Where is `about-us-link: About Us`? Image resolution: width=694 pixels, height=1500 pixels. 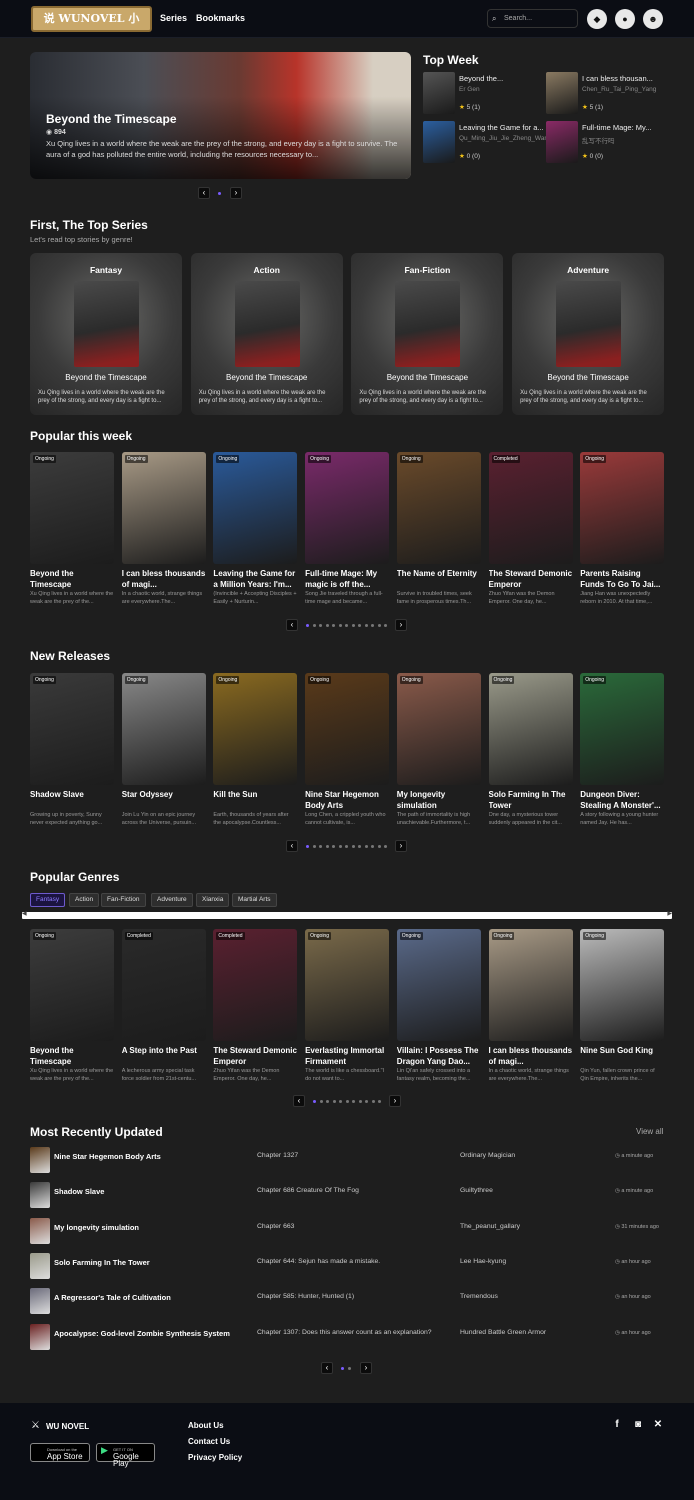
about-us-link: About Us is located at coordinates (206, 1425).